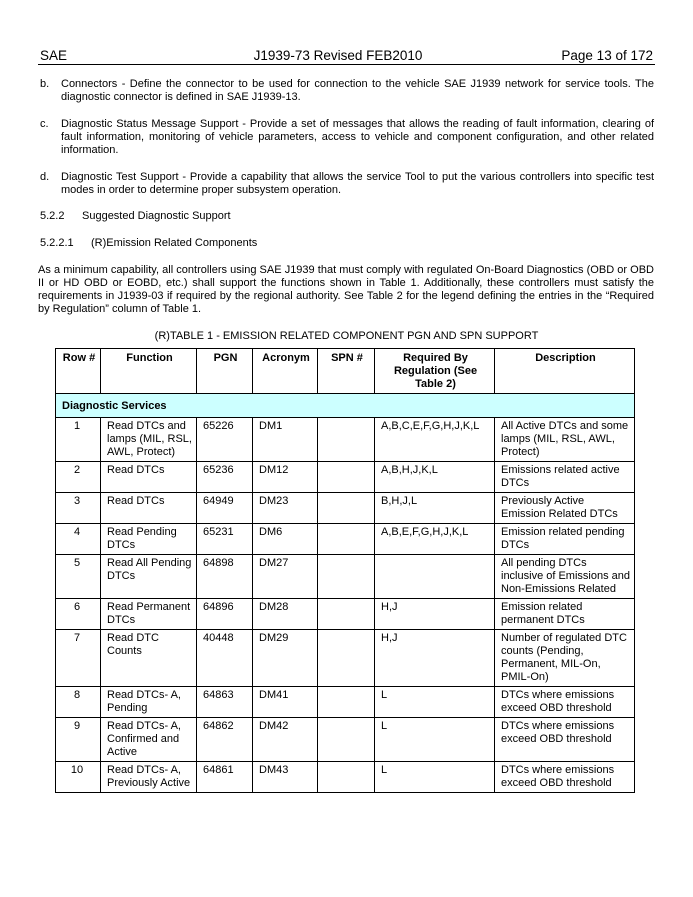 This screenshot has height=897, width=693. I want to click on row-number-cell: 8, so click(78, 702).